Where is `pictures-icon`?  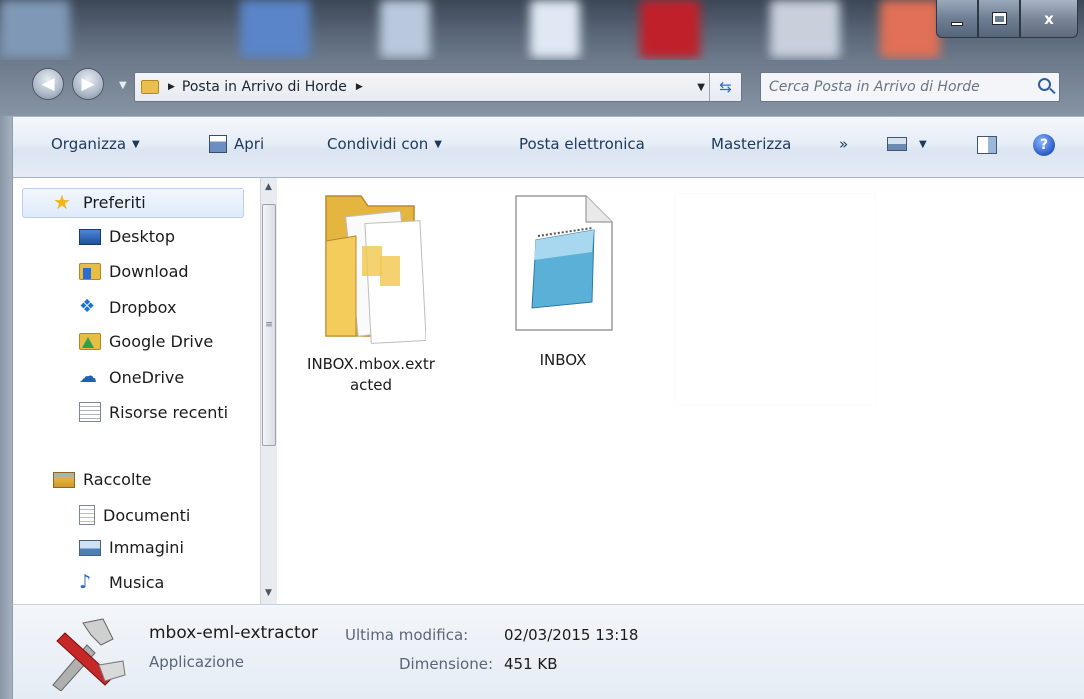 pictures-icon is located at coordinates (90, 547).